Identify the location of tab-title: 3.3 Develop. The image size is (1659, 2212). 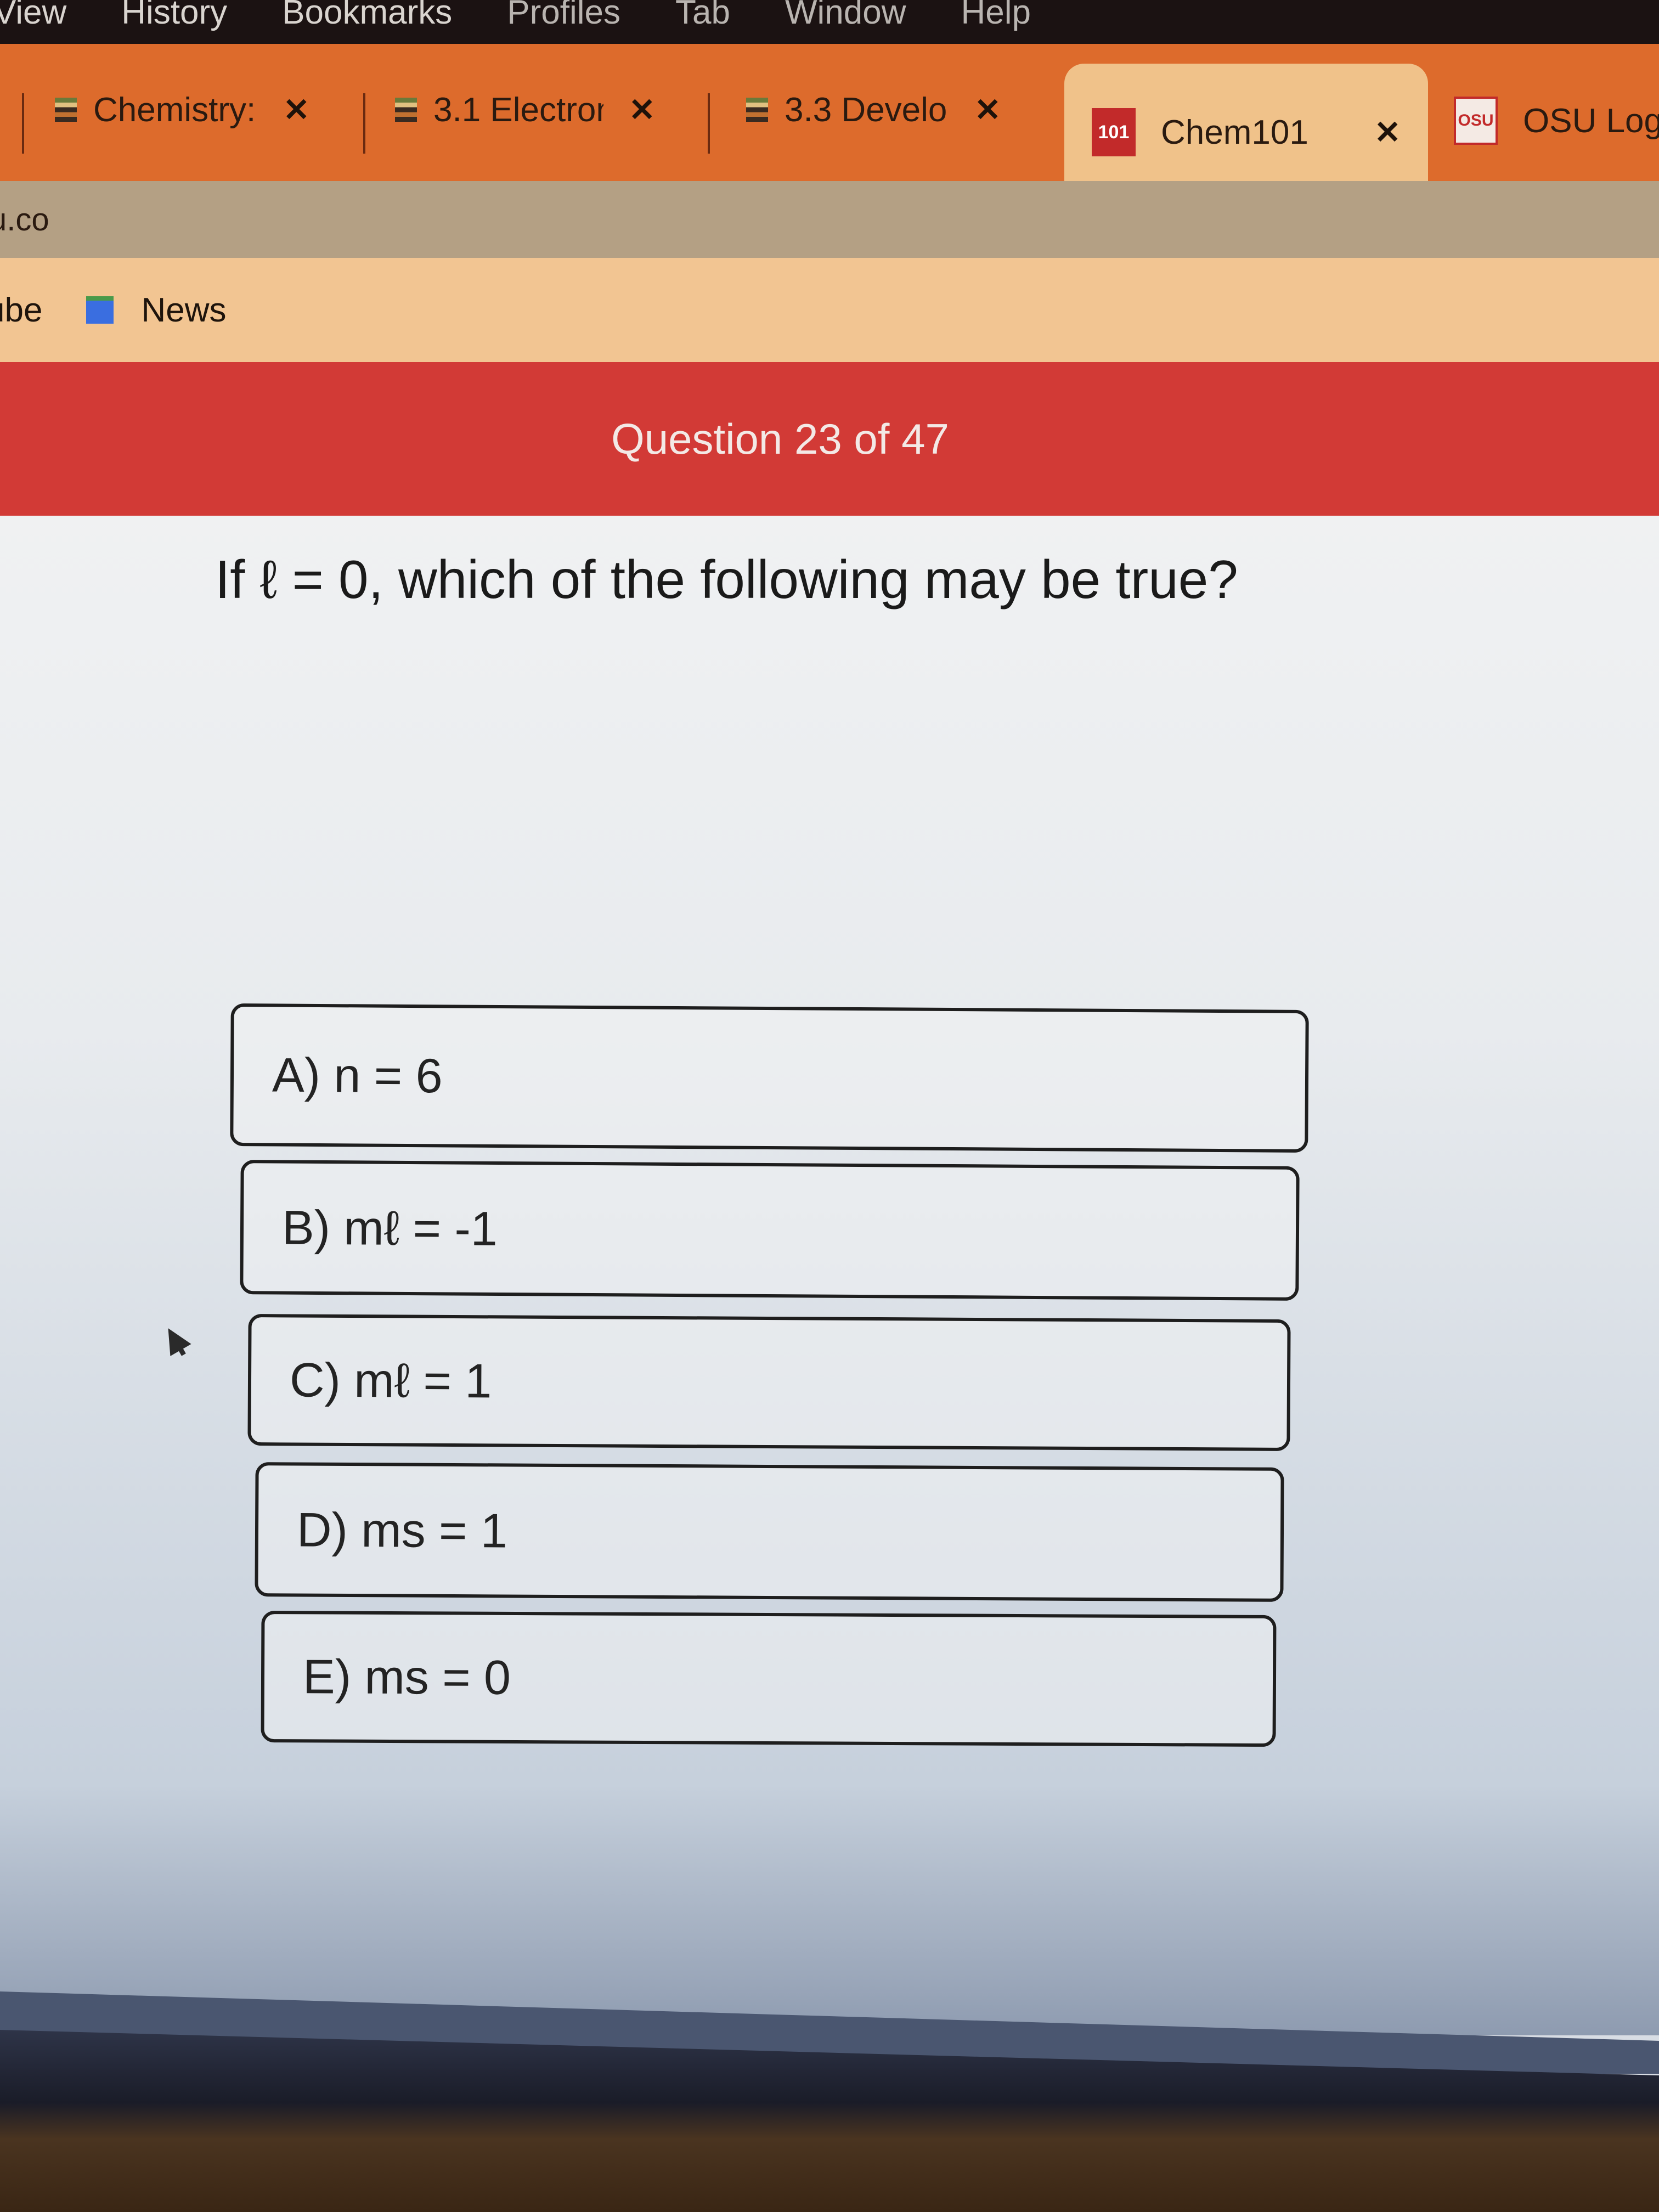
(867, 110).